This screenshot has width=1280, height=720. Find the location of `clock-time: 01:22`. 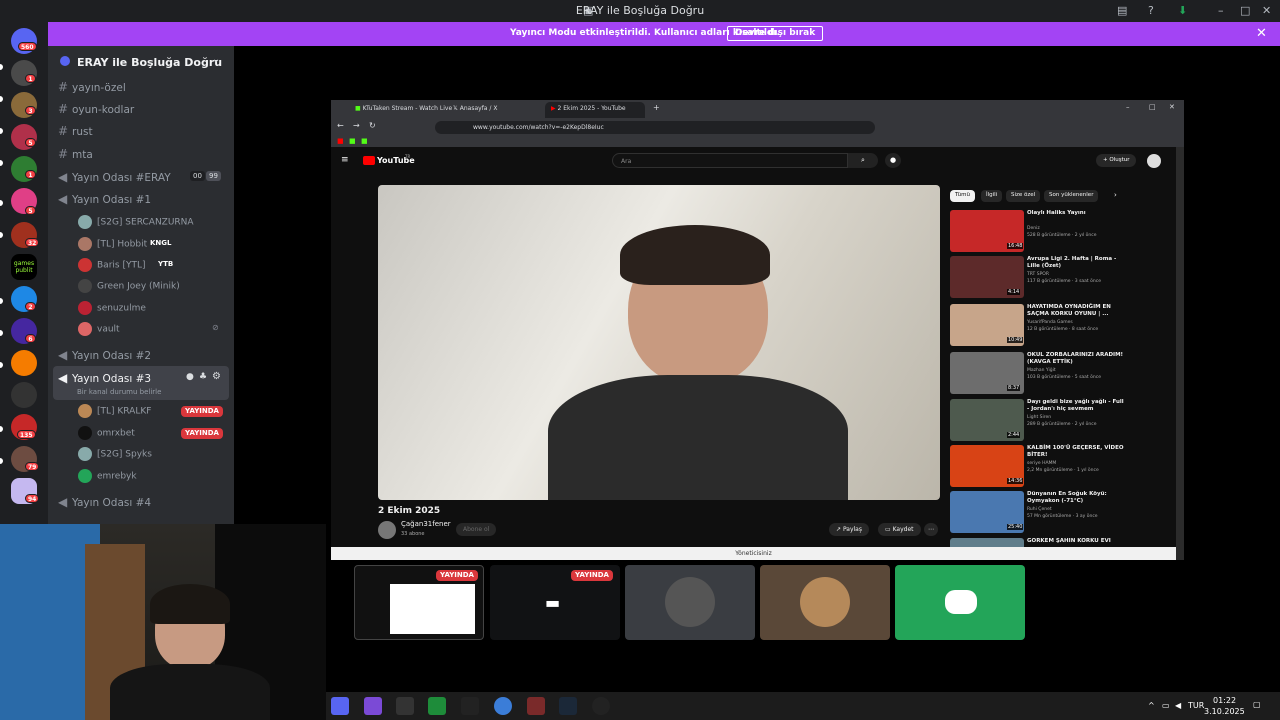

clock-time: 01:22 is located at coordinates (1224, 700).